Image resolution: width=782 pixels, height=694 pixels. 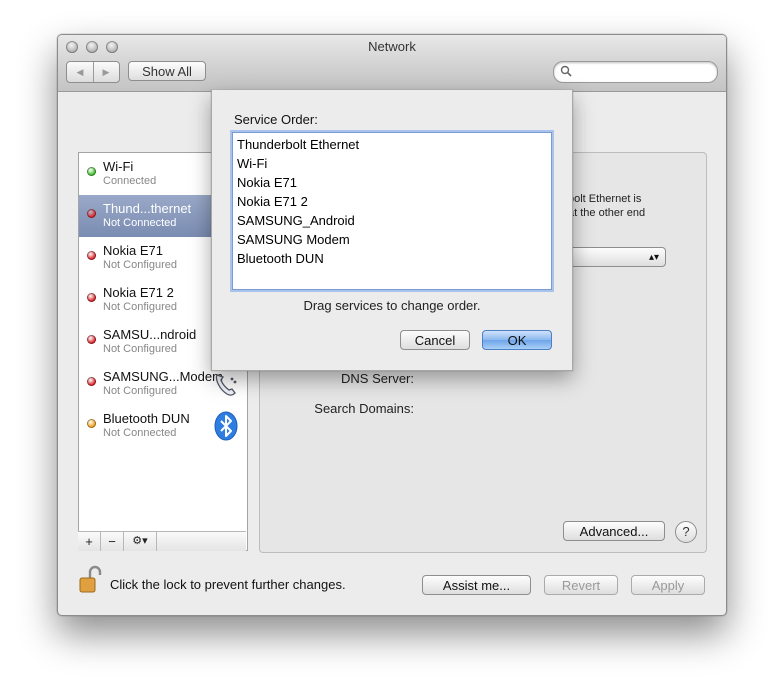 I want to click on service-name: Thund...thernet, so click(x=147, y=208).